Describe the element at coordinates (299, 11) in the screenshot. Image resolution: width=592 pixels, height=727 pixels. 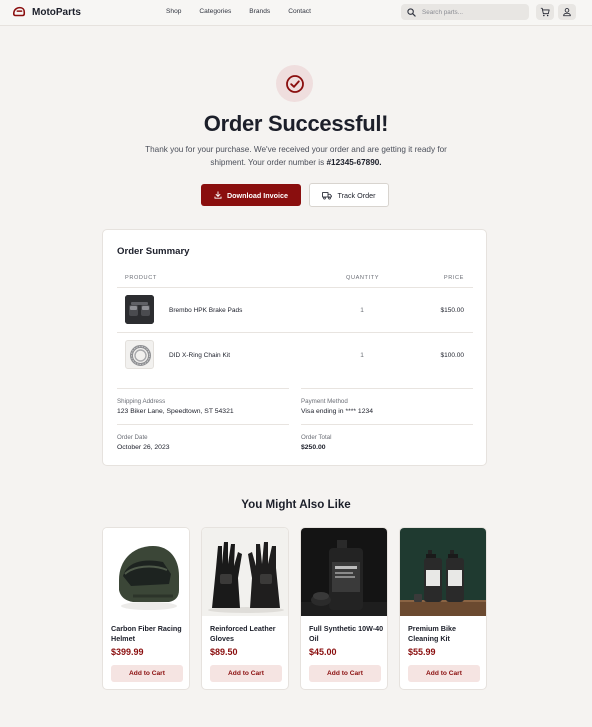
I see `nav-contact: Contact` at that location.